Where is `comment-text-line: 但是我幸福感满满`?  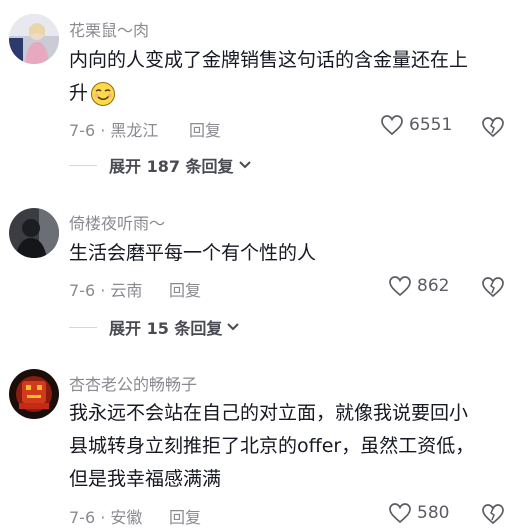
comment-text-line: 但是我幸福感满满 is located at coordinates (145, 479).